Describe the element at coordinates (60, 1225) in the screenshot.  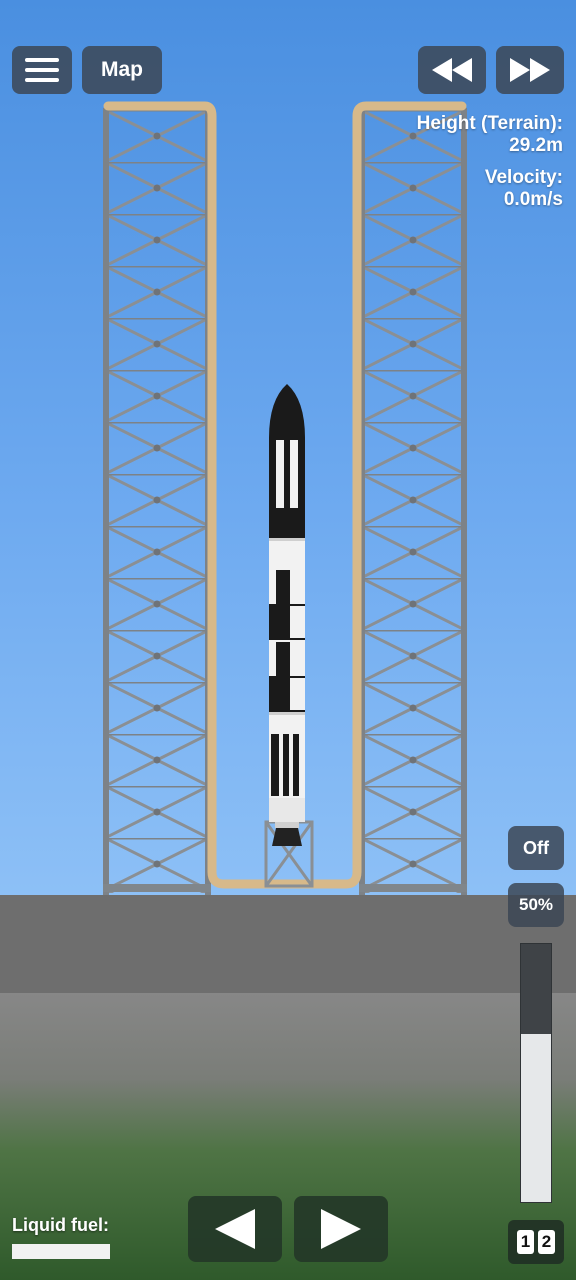
I see `liquid-fuel-label: Liquid fuel:` at that location.